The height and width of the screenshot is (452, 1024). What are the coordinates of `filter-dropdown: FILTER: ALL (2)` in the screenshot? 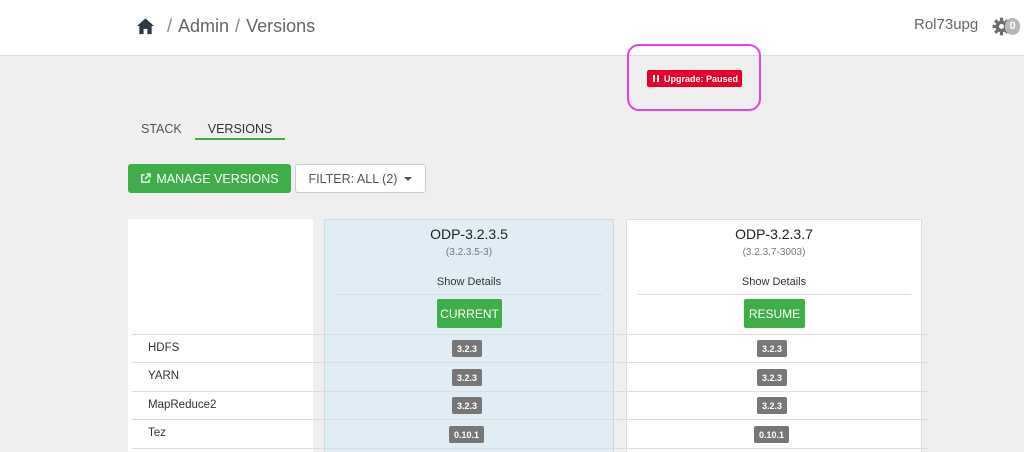 It's located at (360, 178).